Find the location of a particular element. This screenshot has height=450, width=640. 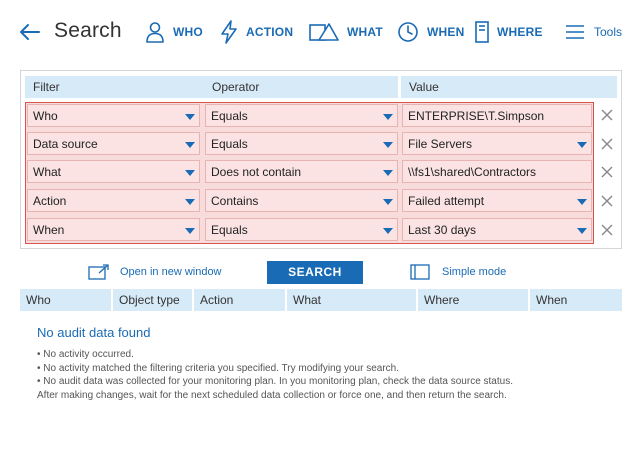

filter-select-value: When is located at coordinates (49, 230).